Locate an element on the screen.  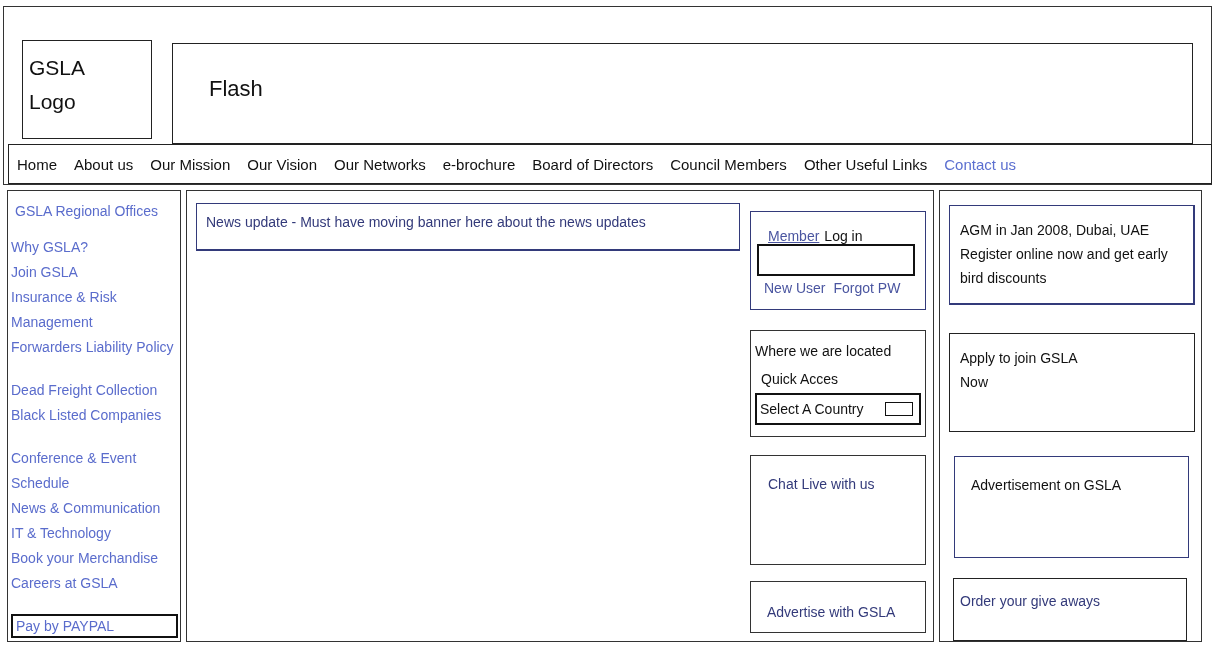
nav-link: Other Useful Links is located at coordinates (865, 164).